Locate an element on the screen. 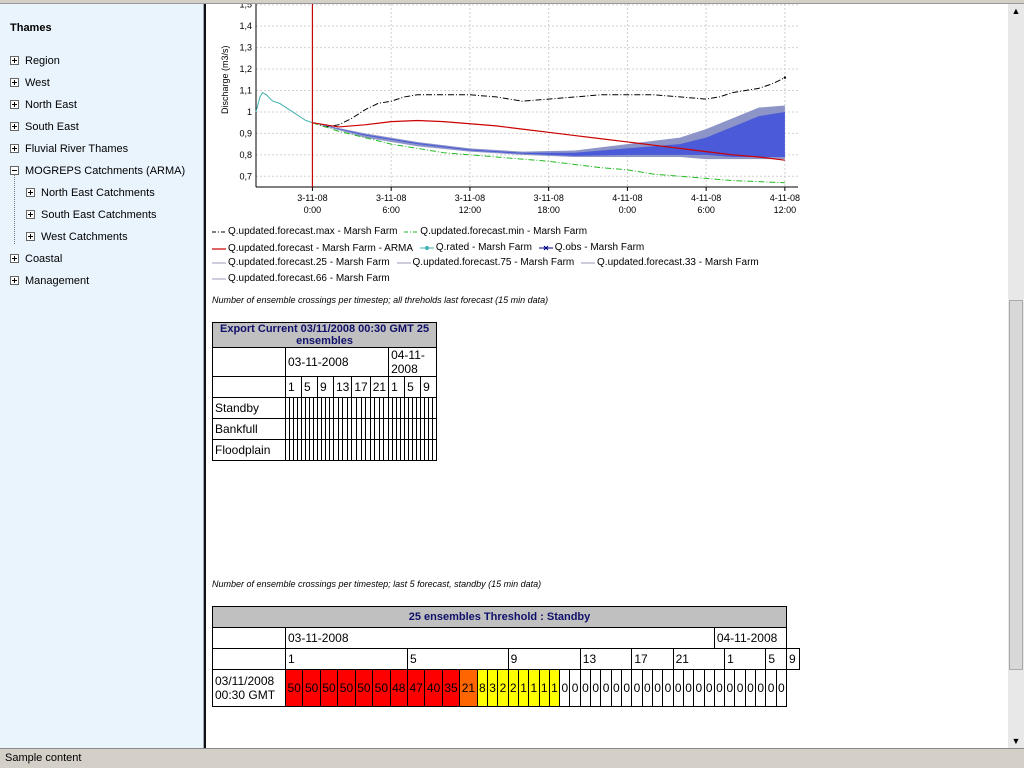 The width and height of the screenshot is (1024, 768). table2-hour: 17 is located at coordinates (652, 659).